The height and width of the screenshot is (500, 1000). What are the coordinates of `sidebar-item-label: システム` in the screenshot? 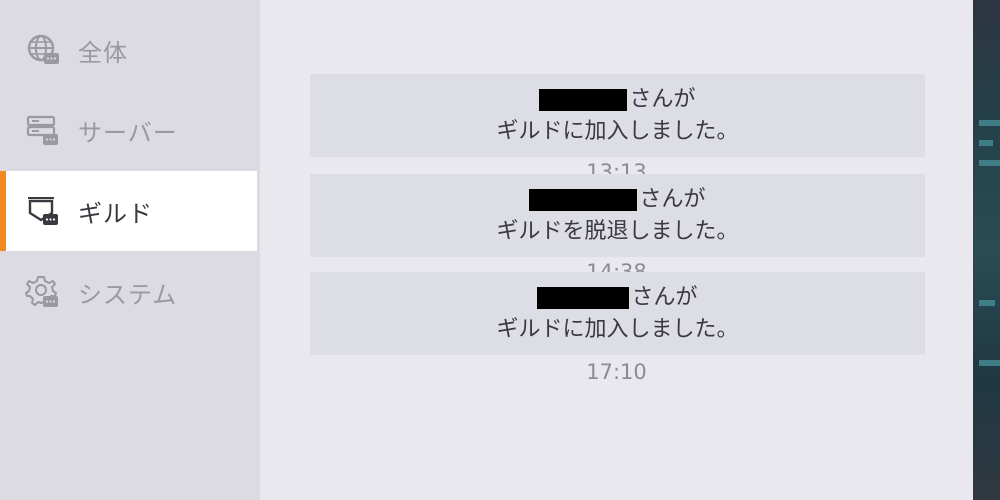 It's located at (128, 294).